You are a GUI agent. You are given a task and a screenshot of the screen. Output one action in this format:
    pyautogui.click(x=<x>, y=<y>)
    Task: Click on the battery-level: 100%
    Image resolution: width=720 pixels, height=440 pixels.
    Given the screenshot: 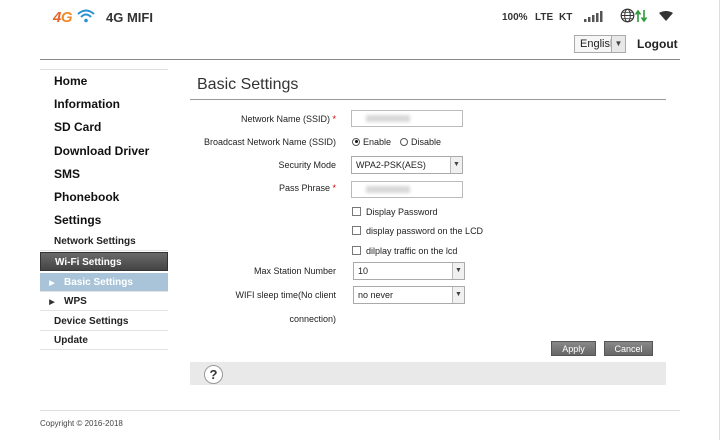 What is the action you would take?
    pyautogui.click(x=515, y=17)
    